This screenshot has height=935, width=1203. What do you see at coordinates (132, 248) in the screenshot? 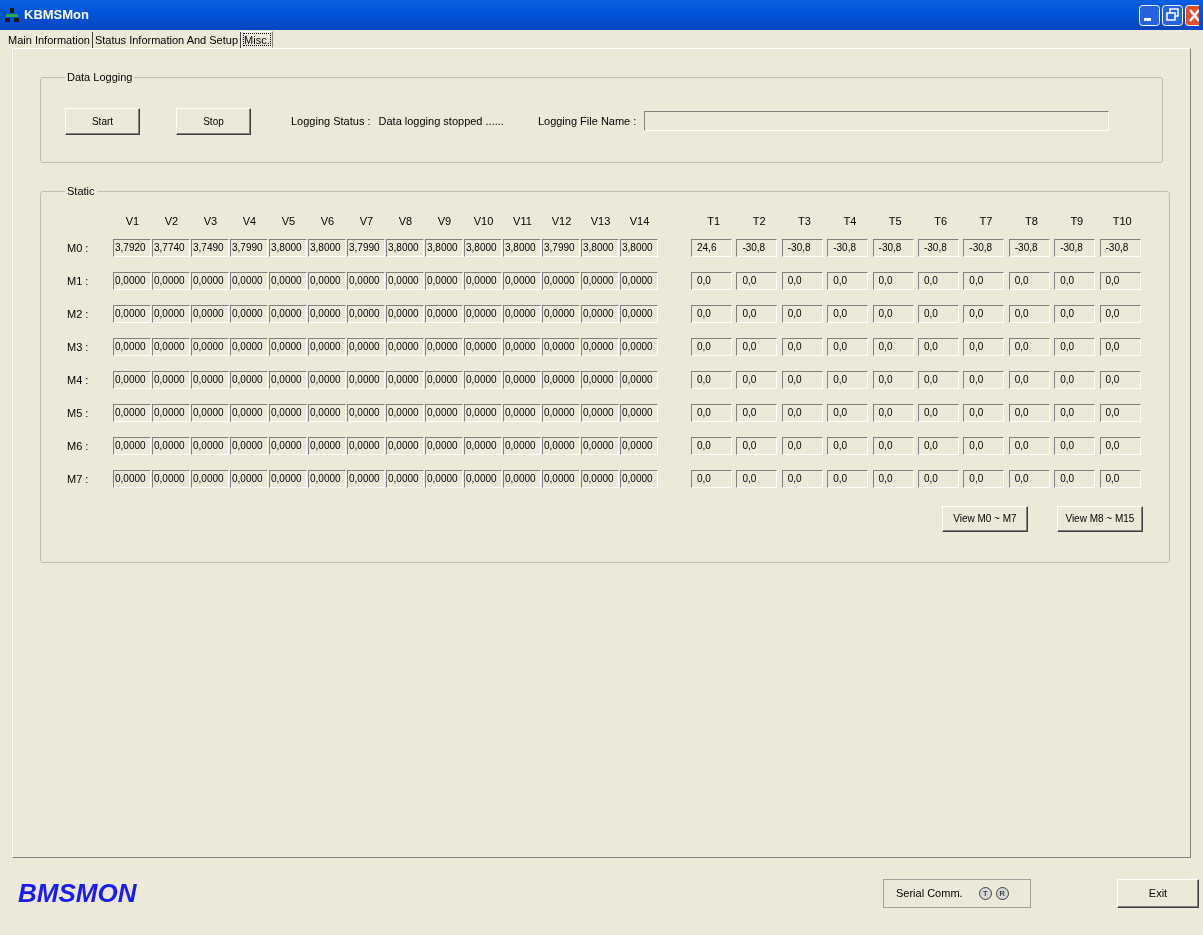
I see `value-field: 3,7920` at bounding box center [132, 248].